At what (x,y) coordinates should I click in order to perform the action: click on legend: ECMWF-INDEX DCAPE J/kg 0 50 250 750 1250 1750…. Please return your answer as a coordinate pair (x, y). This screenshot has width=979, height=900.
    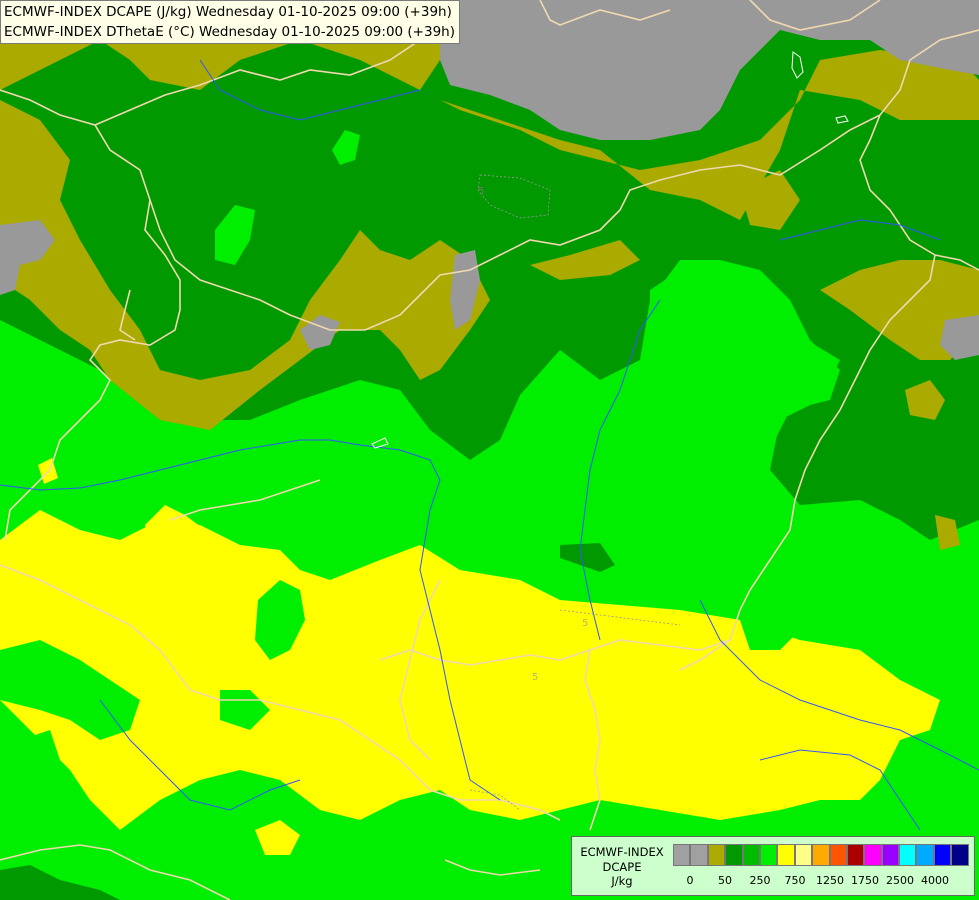
    Looking at the image, I should click on (773, 866).